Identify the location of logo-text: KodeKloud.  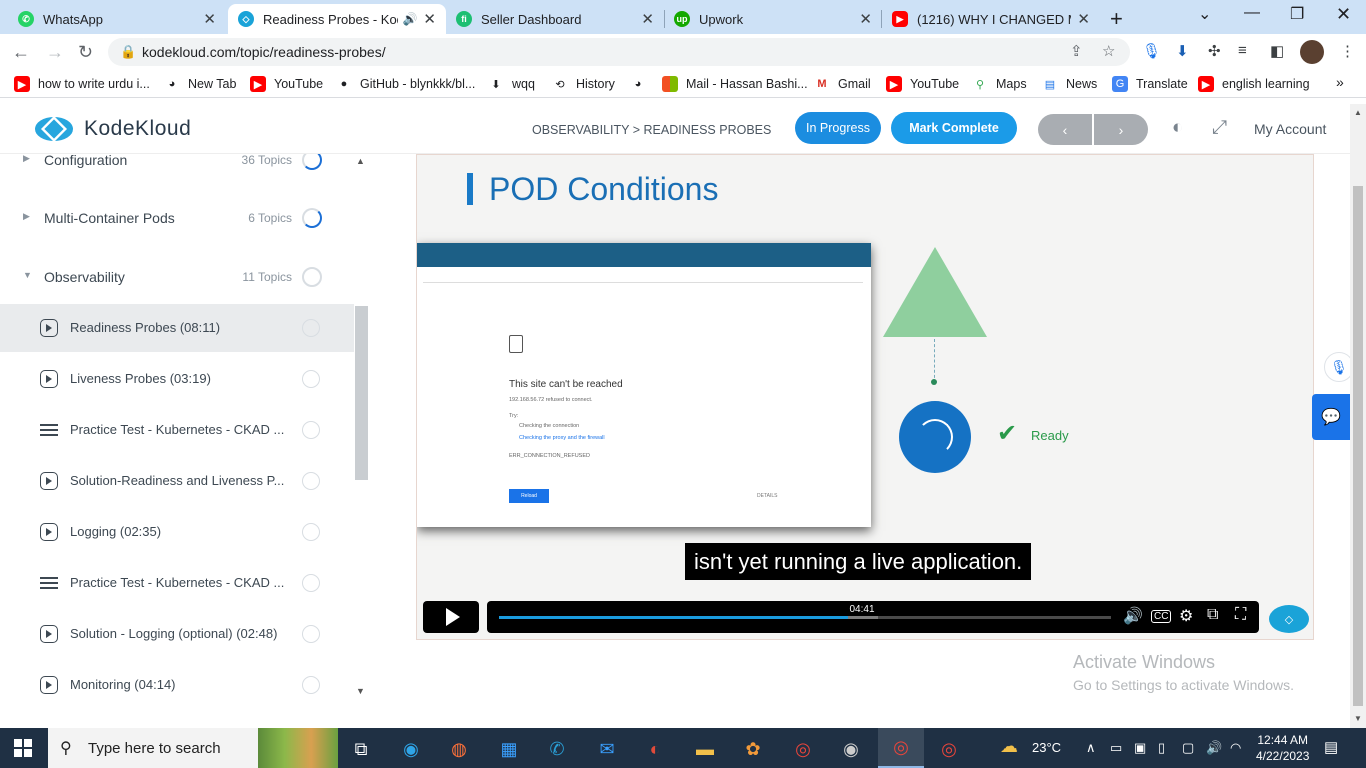
(137, 129).